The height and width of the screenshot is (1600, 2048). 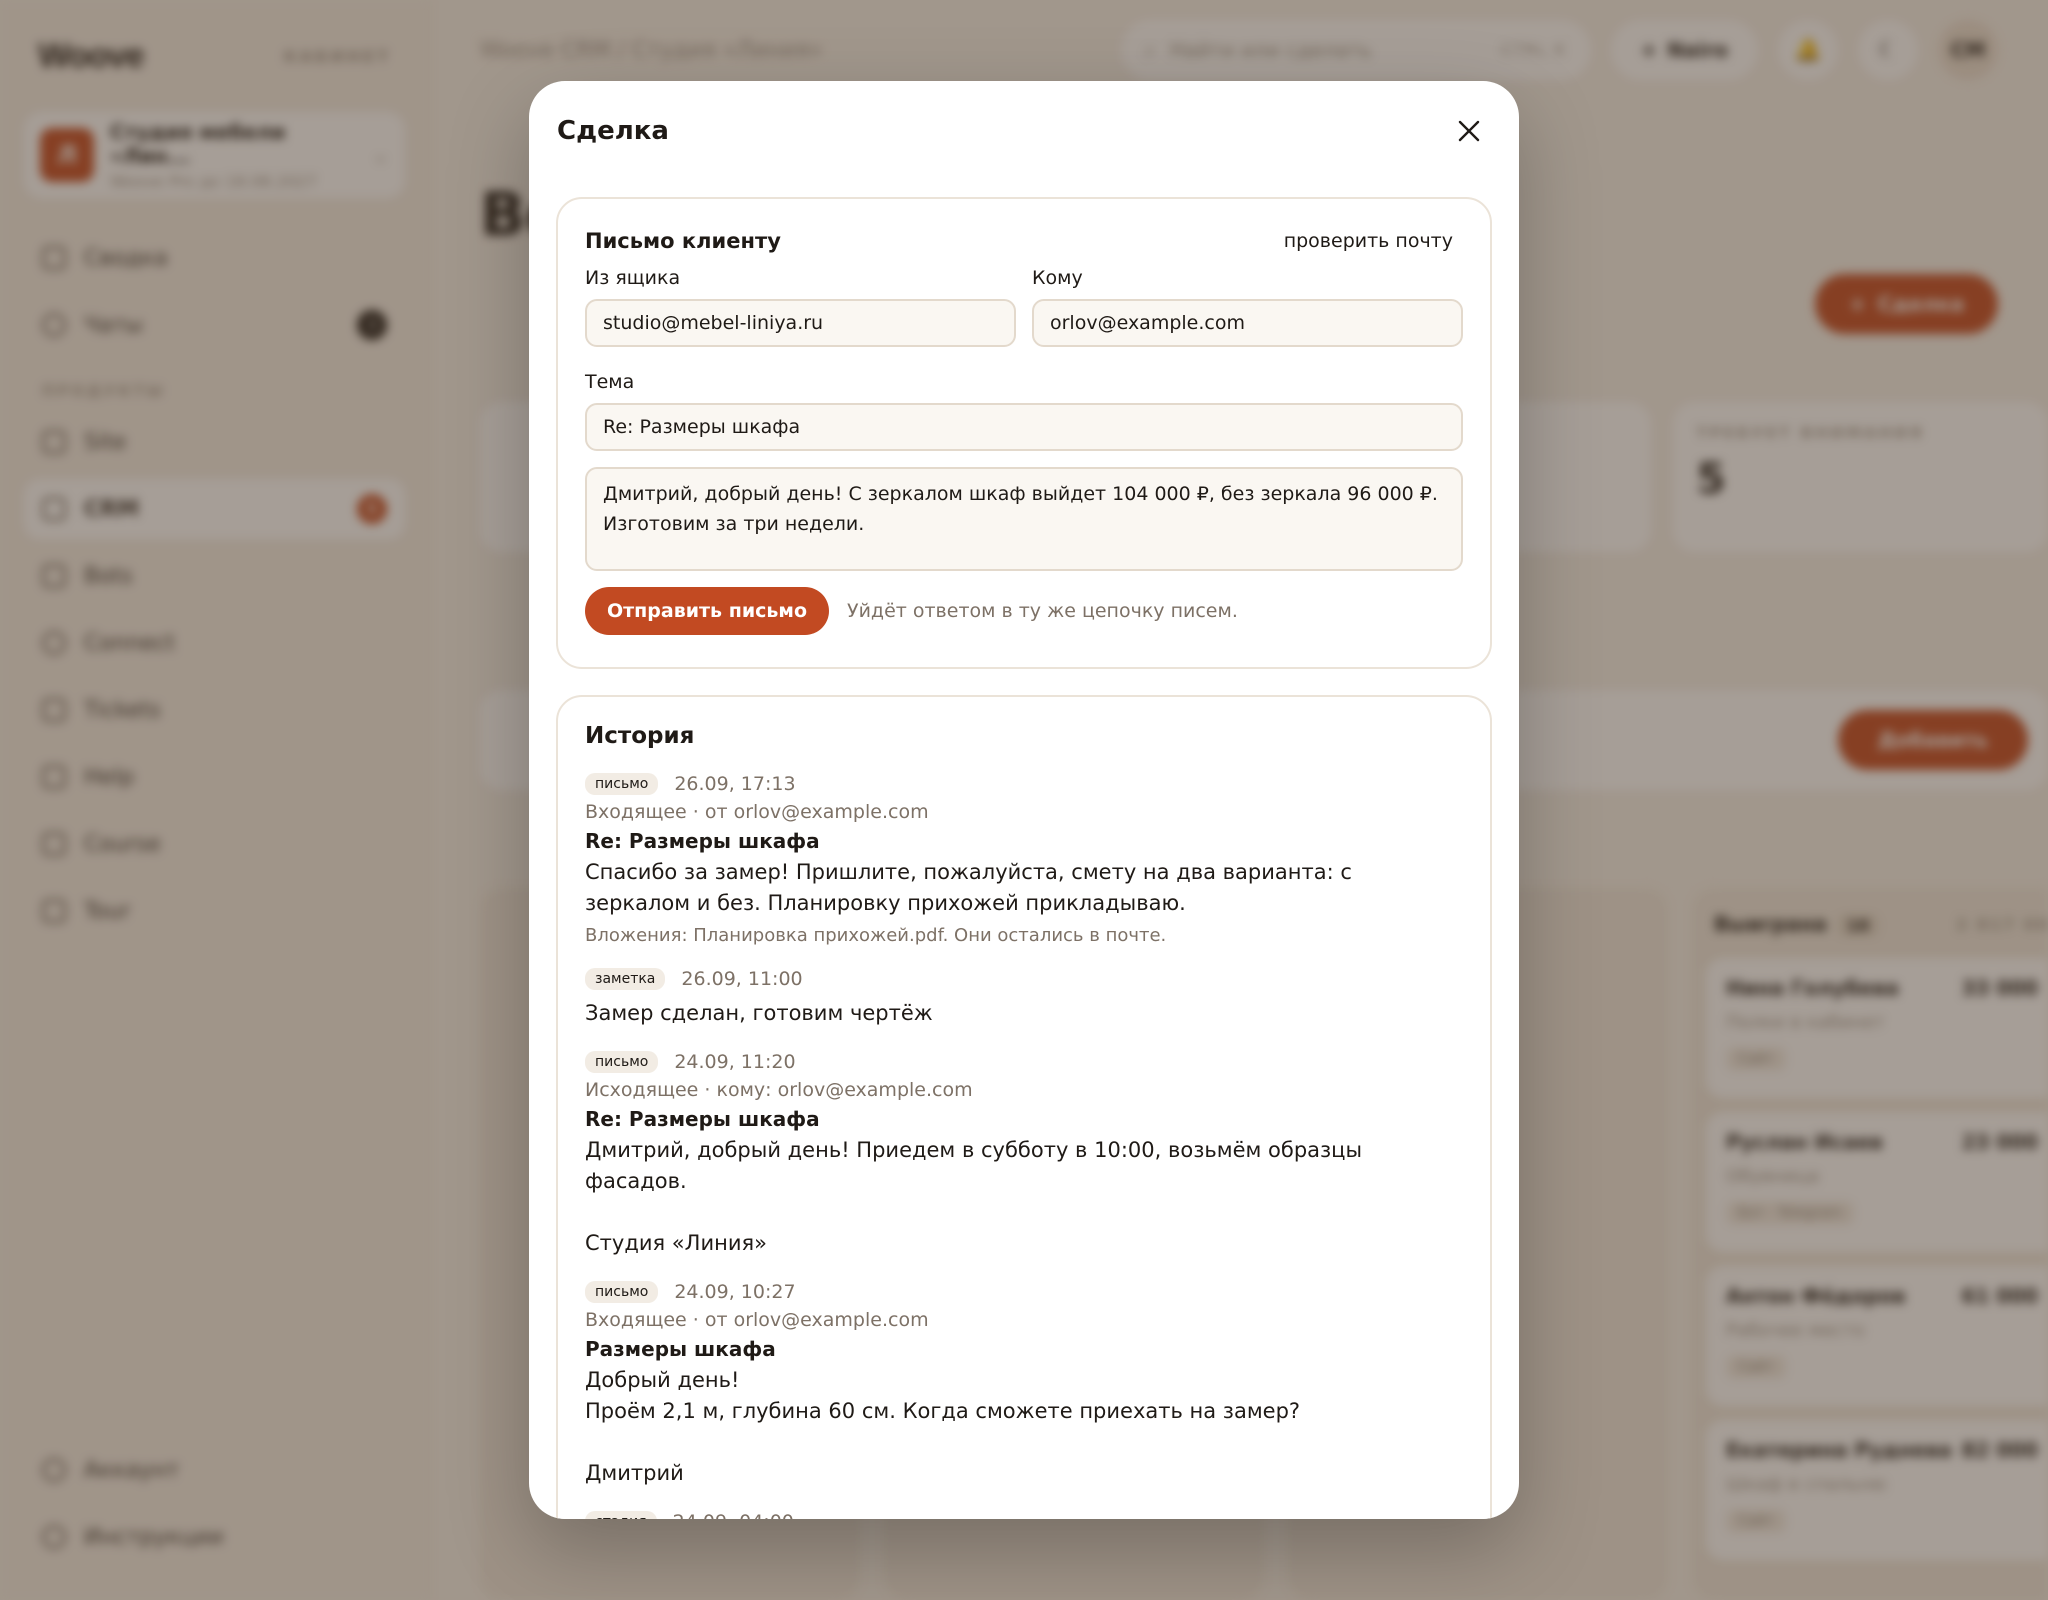 I want to click on subject-label: Тема, so click(x=610, y=382).